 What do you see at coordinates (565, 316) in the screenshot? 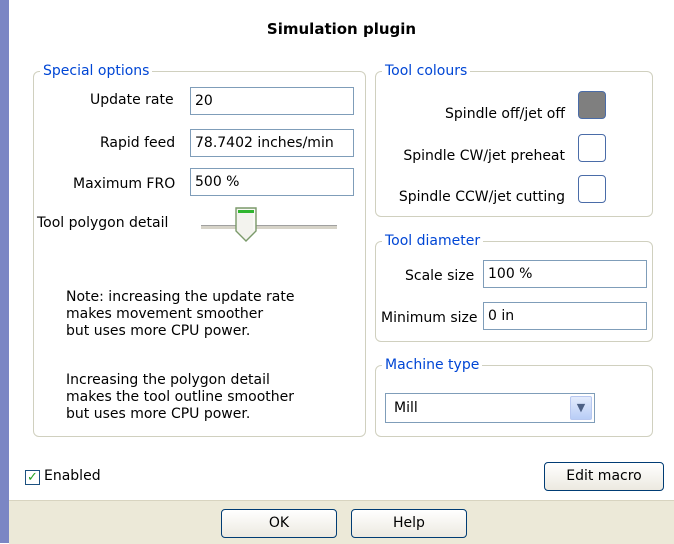
I see `minimum-size-input` at bounding box center [565, 316].